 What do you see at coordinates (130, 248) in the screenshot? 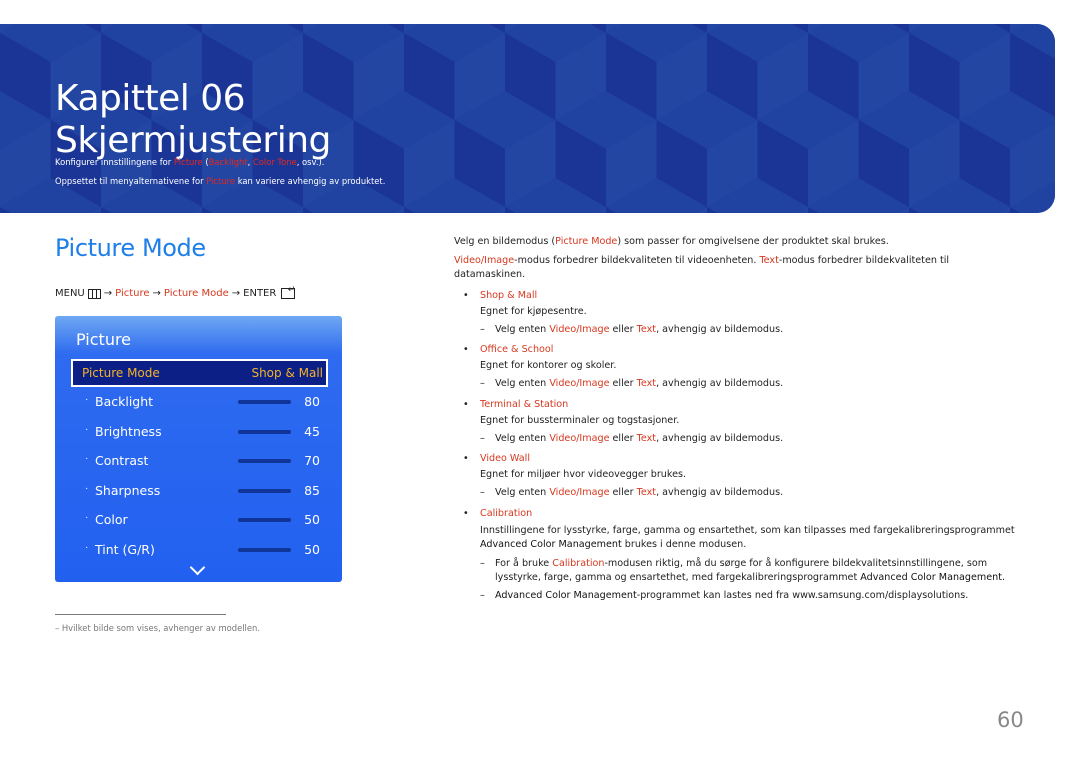
I see `section-title: Picture Mode` at bounding box center [130, 248].